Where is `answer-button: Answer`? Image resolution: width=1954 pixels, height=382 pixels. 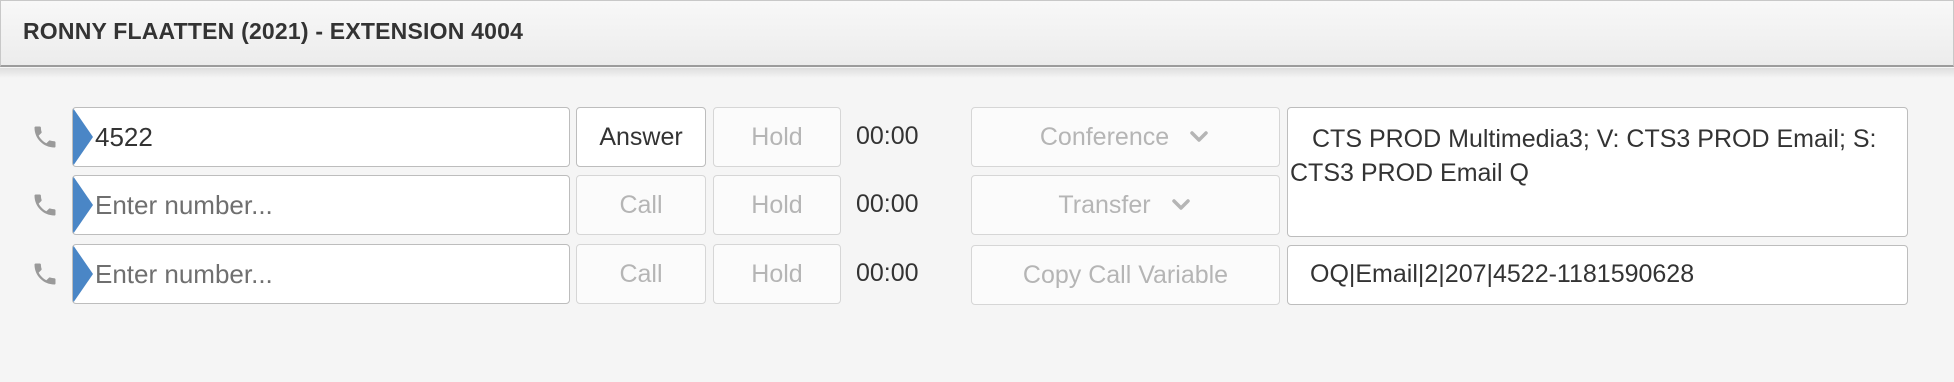 answer-button: Answer is located at coordinates (641, 137).